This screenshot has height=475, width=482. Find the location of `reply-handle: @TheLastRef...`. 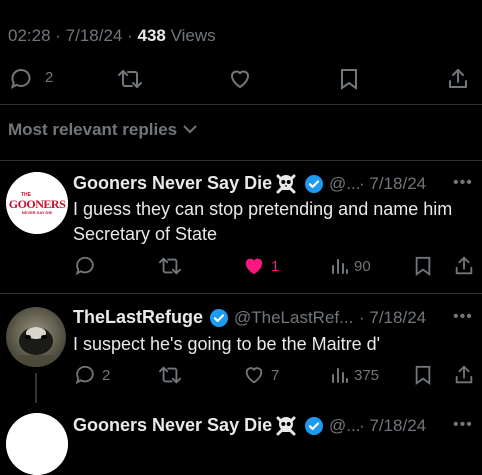

reply-handle: @TheLastRef... is located at coordinates (293, 318).